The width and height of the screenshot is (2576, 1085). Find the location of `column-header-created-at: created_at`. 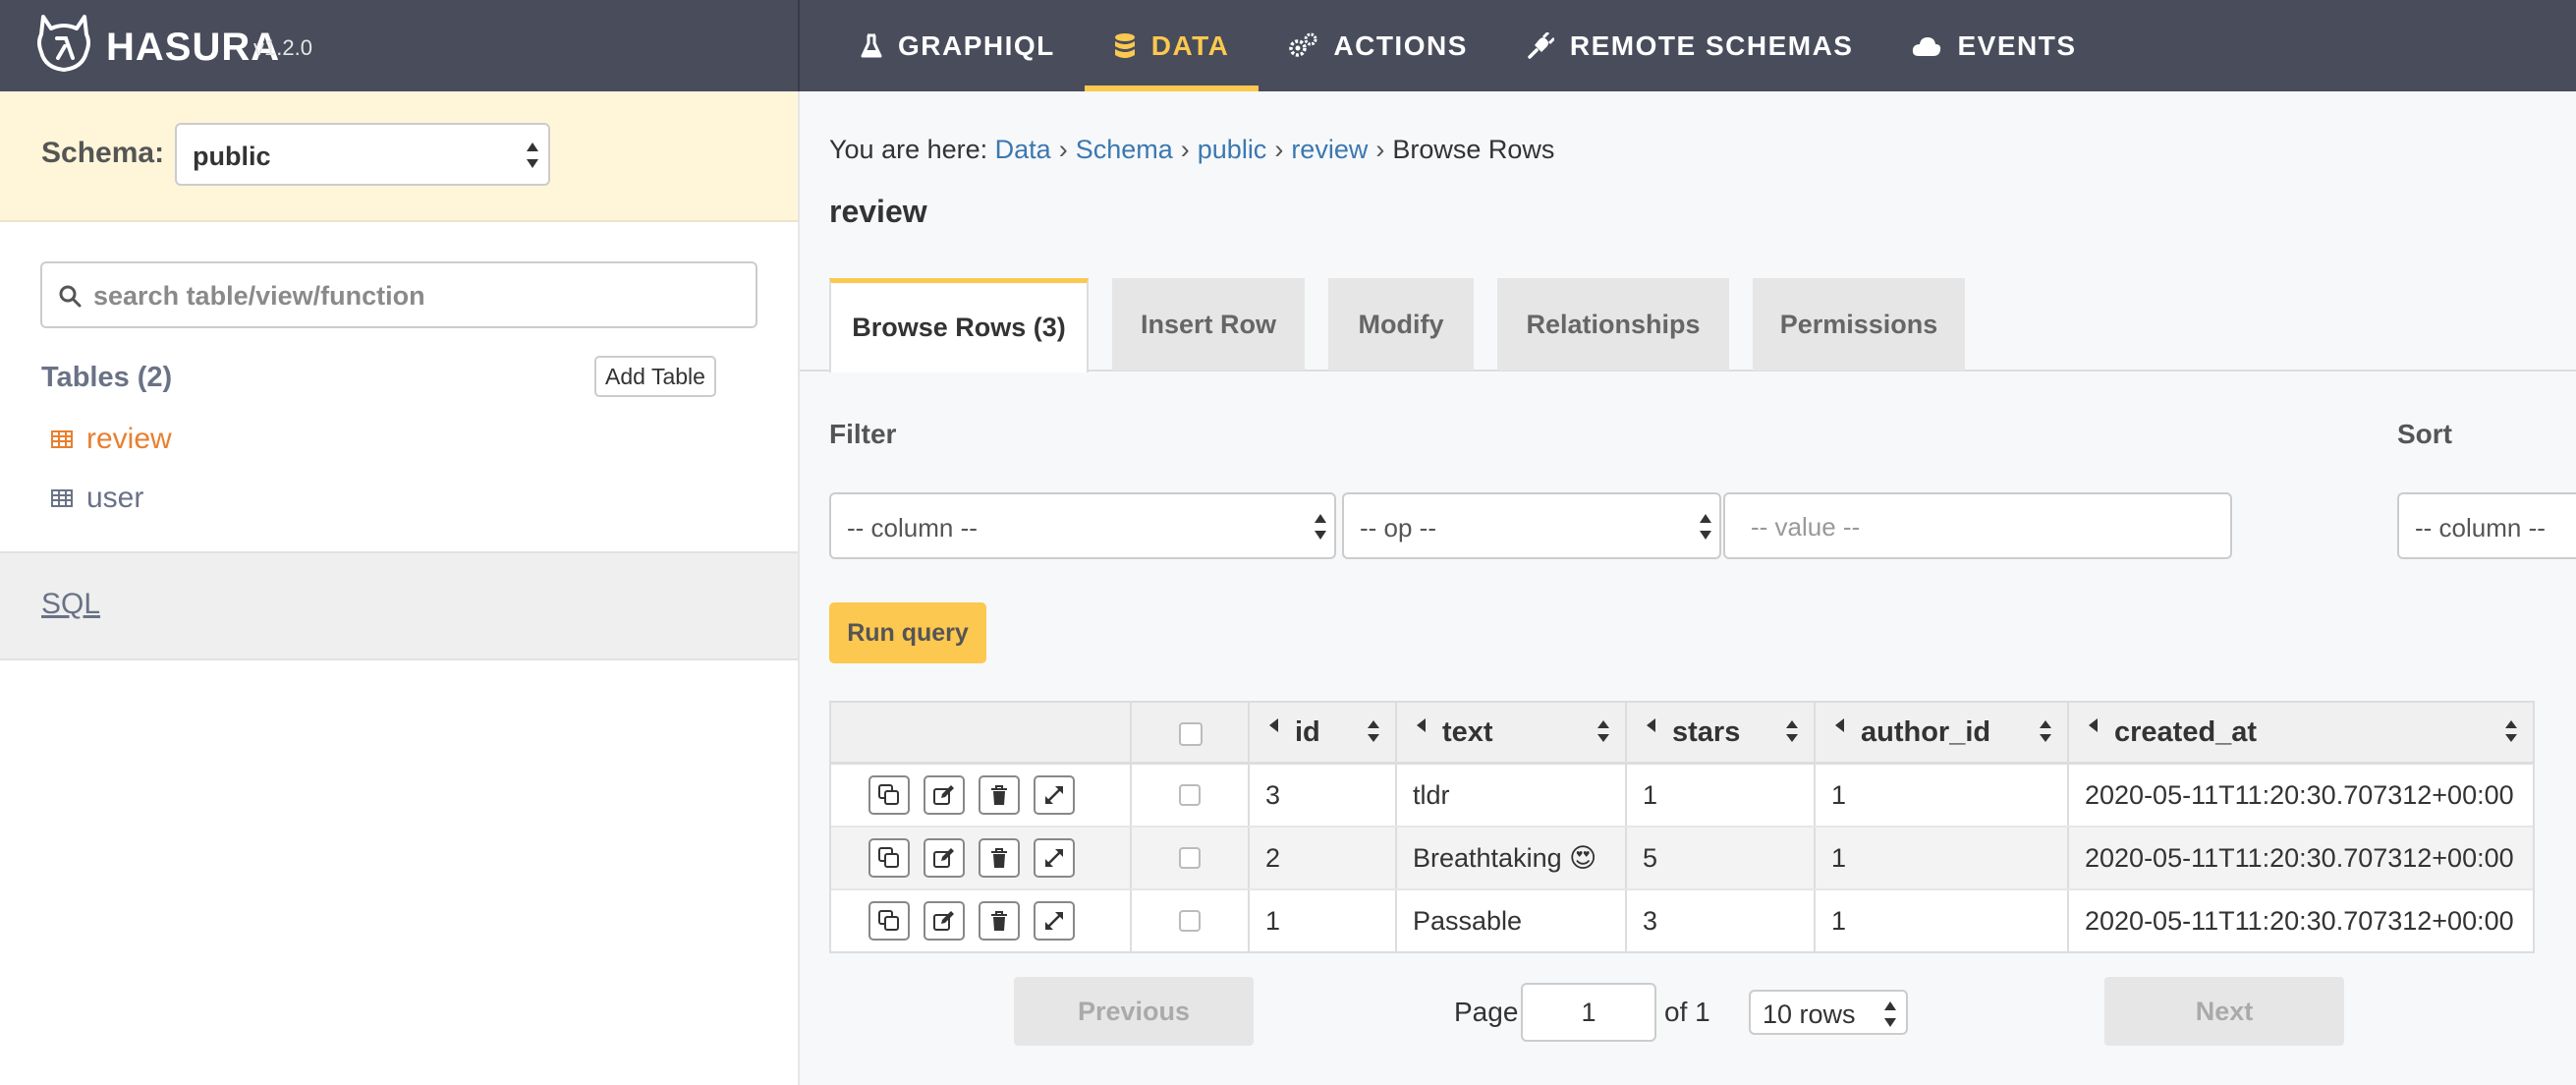

column-header-created-at: created_at is located at coordinates (2301, 732).